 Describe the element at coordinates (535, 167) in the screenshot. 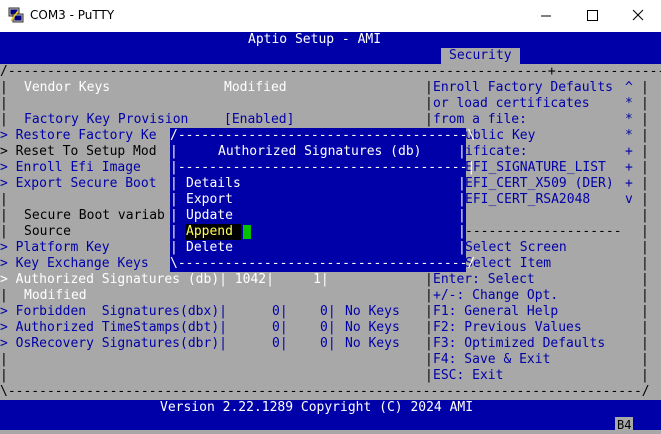

I see `help-line-5: EFI_SIGNATURE_LIST` at that location.